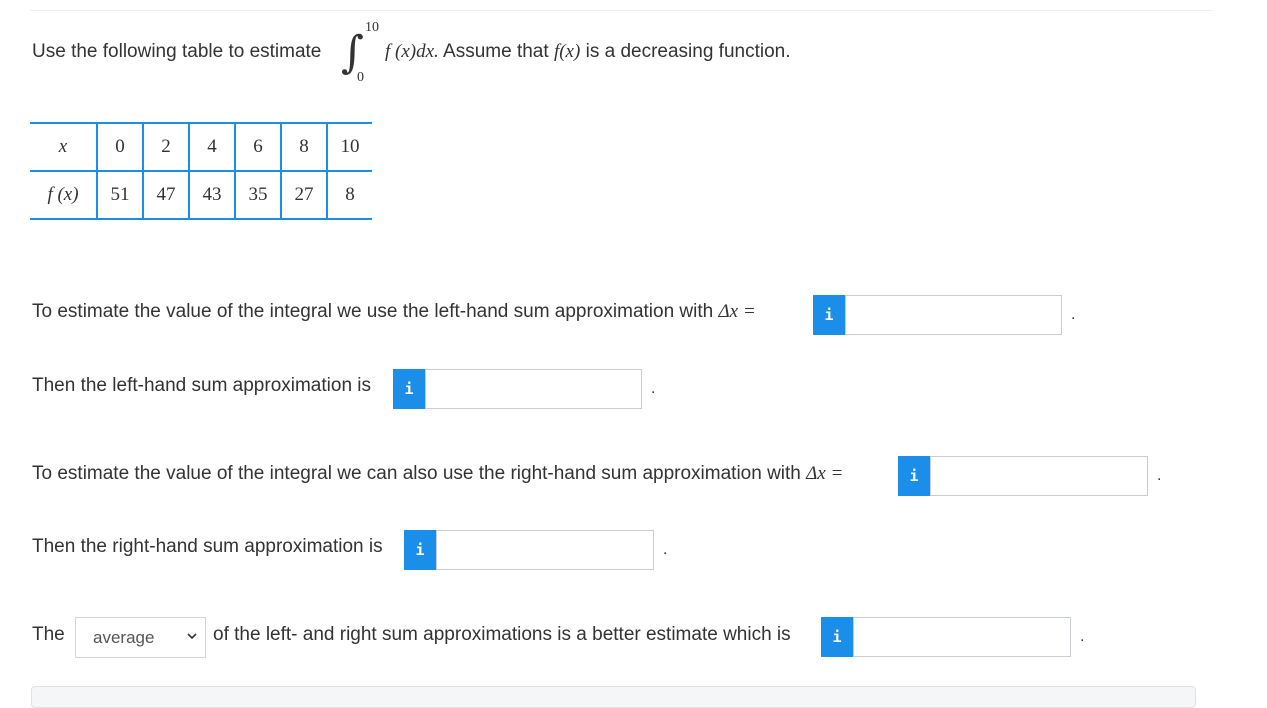  What do you see at coordinates (303, 147) in the screenshot?
I see `x-cell: 8` at bounding box center [303, 147].